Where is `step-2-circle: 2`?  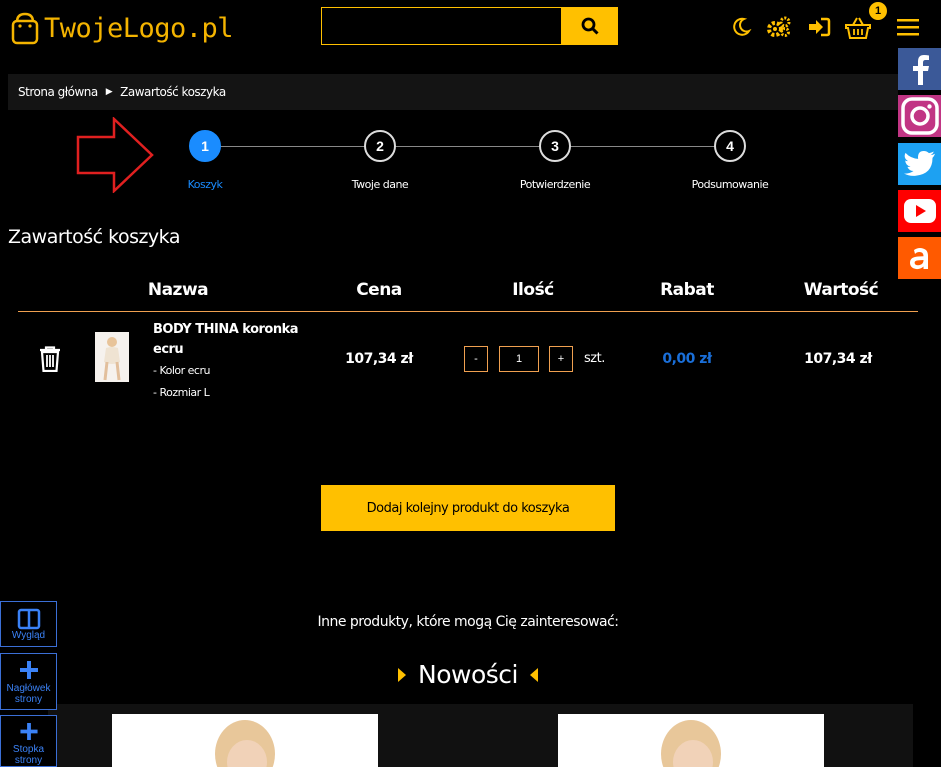 step-2-circle: 2 is located at coordinates (380, 146).